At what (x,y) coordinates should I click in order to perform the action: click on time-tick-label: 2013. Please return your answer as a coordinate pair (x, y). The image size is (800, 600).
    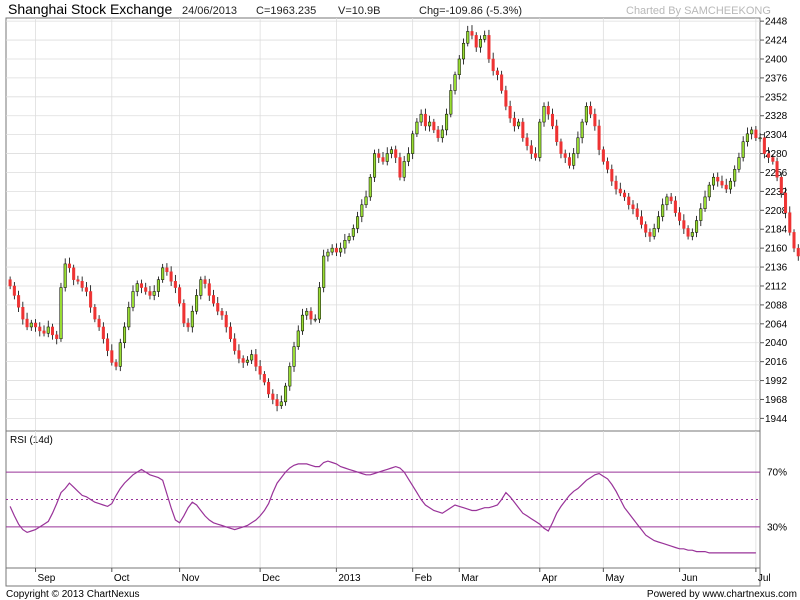
    Looking at the image, I should click on (349, 578).